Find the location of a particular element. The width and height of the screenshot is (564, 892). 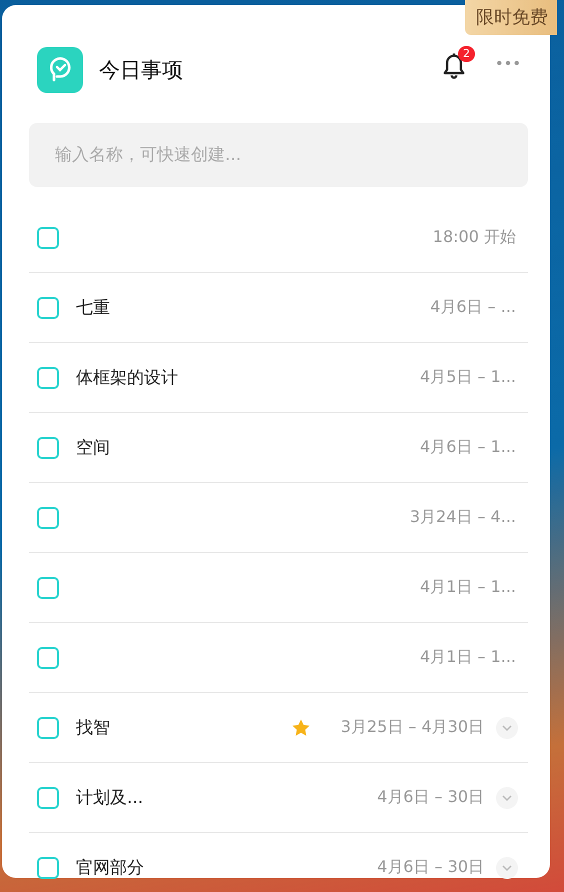

more-icon is located at coordinates (508, 63).